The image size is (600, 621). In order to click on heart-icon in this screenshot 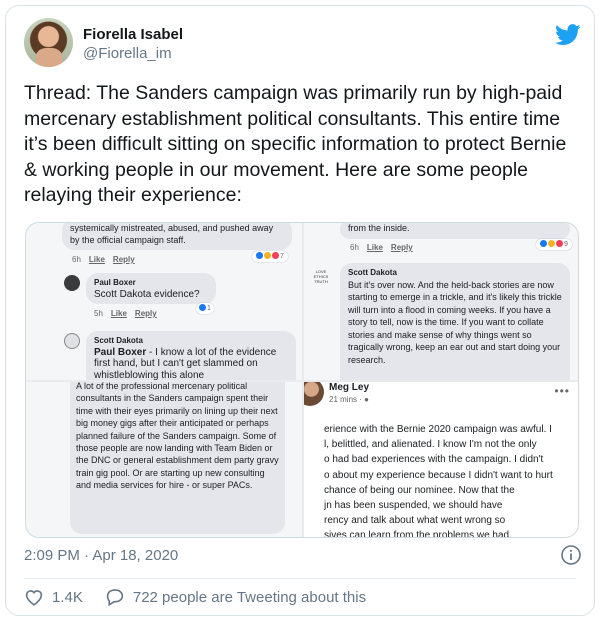, I will do `click(34, 598)`.